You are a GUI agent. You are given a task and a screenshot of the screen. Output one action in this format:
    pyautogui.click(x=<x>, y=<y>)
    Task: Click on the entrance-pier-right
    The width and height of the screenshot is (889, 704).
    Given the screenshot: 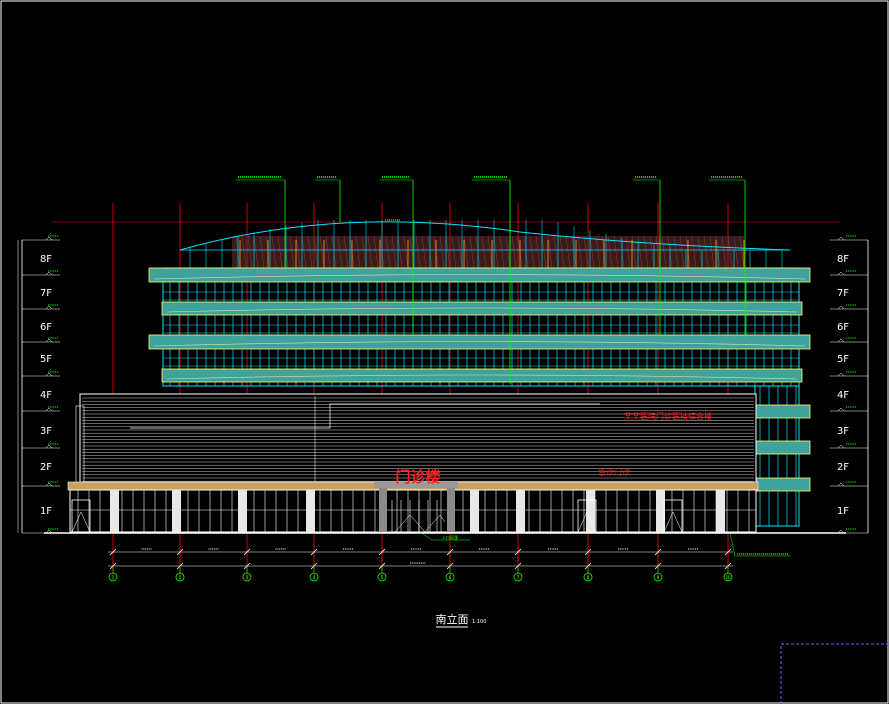 What is the action you would take?
    pyautogui.click(x=451, y=510)
    